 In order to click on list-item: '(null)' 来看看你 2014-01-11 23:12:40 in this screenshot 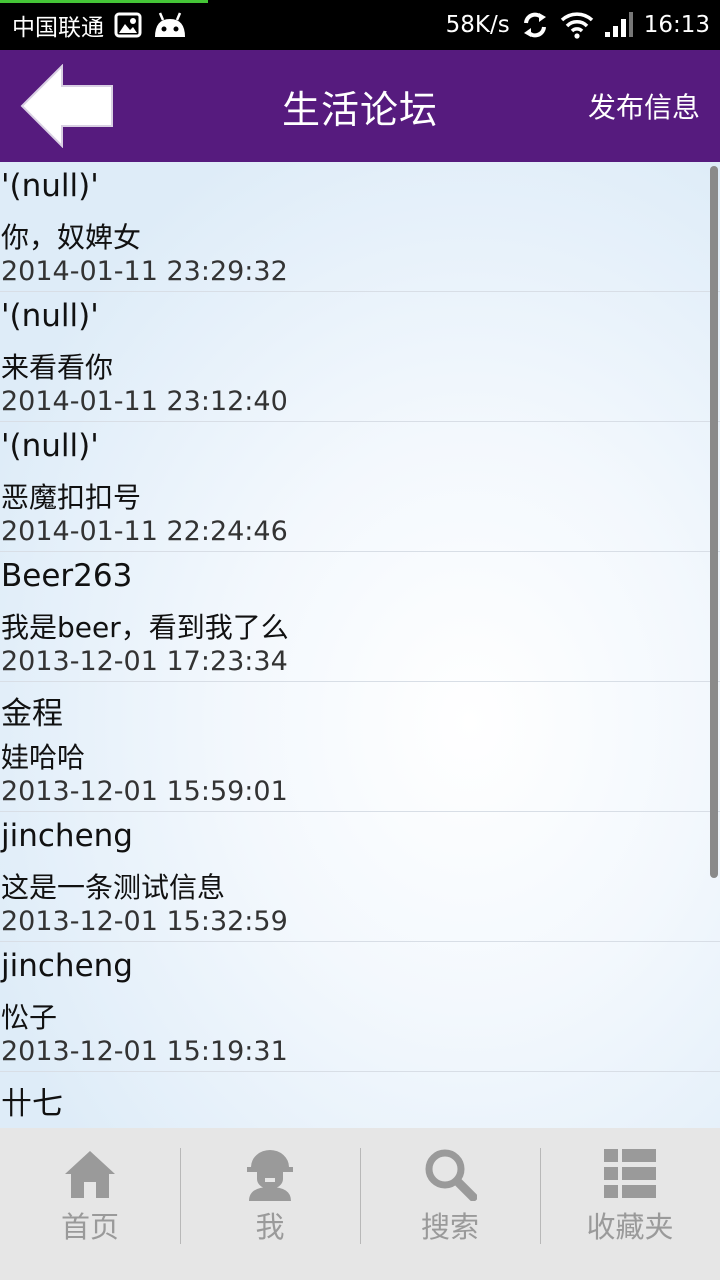, I will do `click(360, 357)`.